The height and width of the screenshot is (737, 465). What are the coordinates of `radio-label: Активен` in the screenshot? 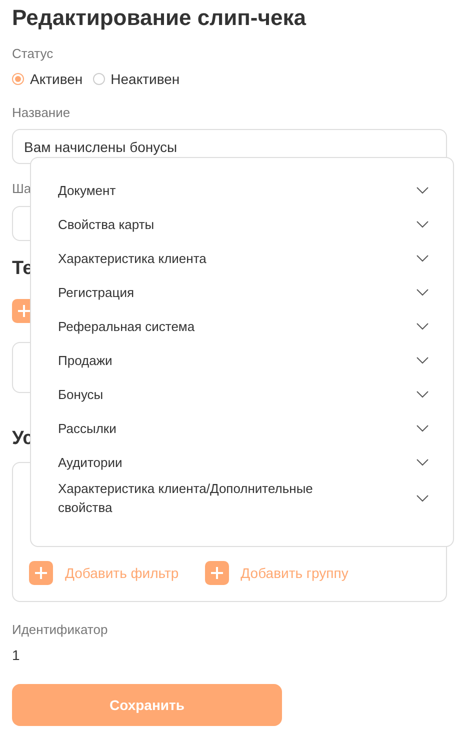 It's located at (56, 79).